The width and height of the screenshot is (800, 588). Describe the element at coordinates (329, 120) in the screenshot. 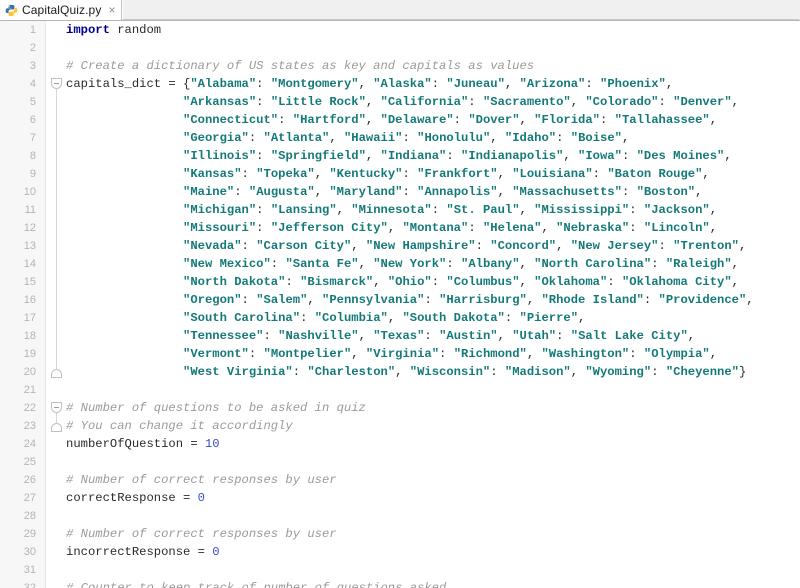

I see `code-token-str: "Hartford"` at that location.